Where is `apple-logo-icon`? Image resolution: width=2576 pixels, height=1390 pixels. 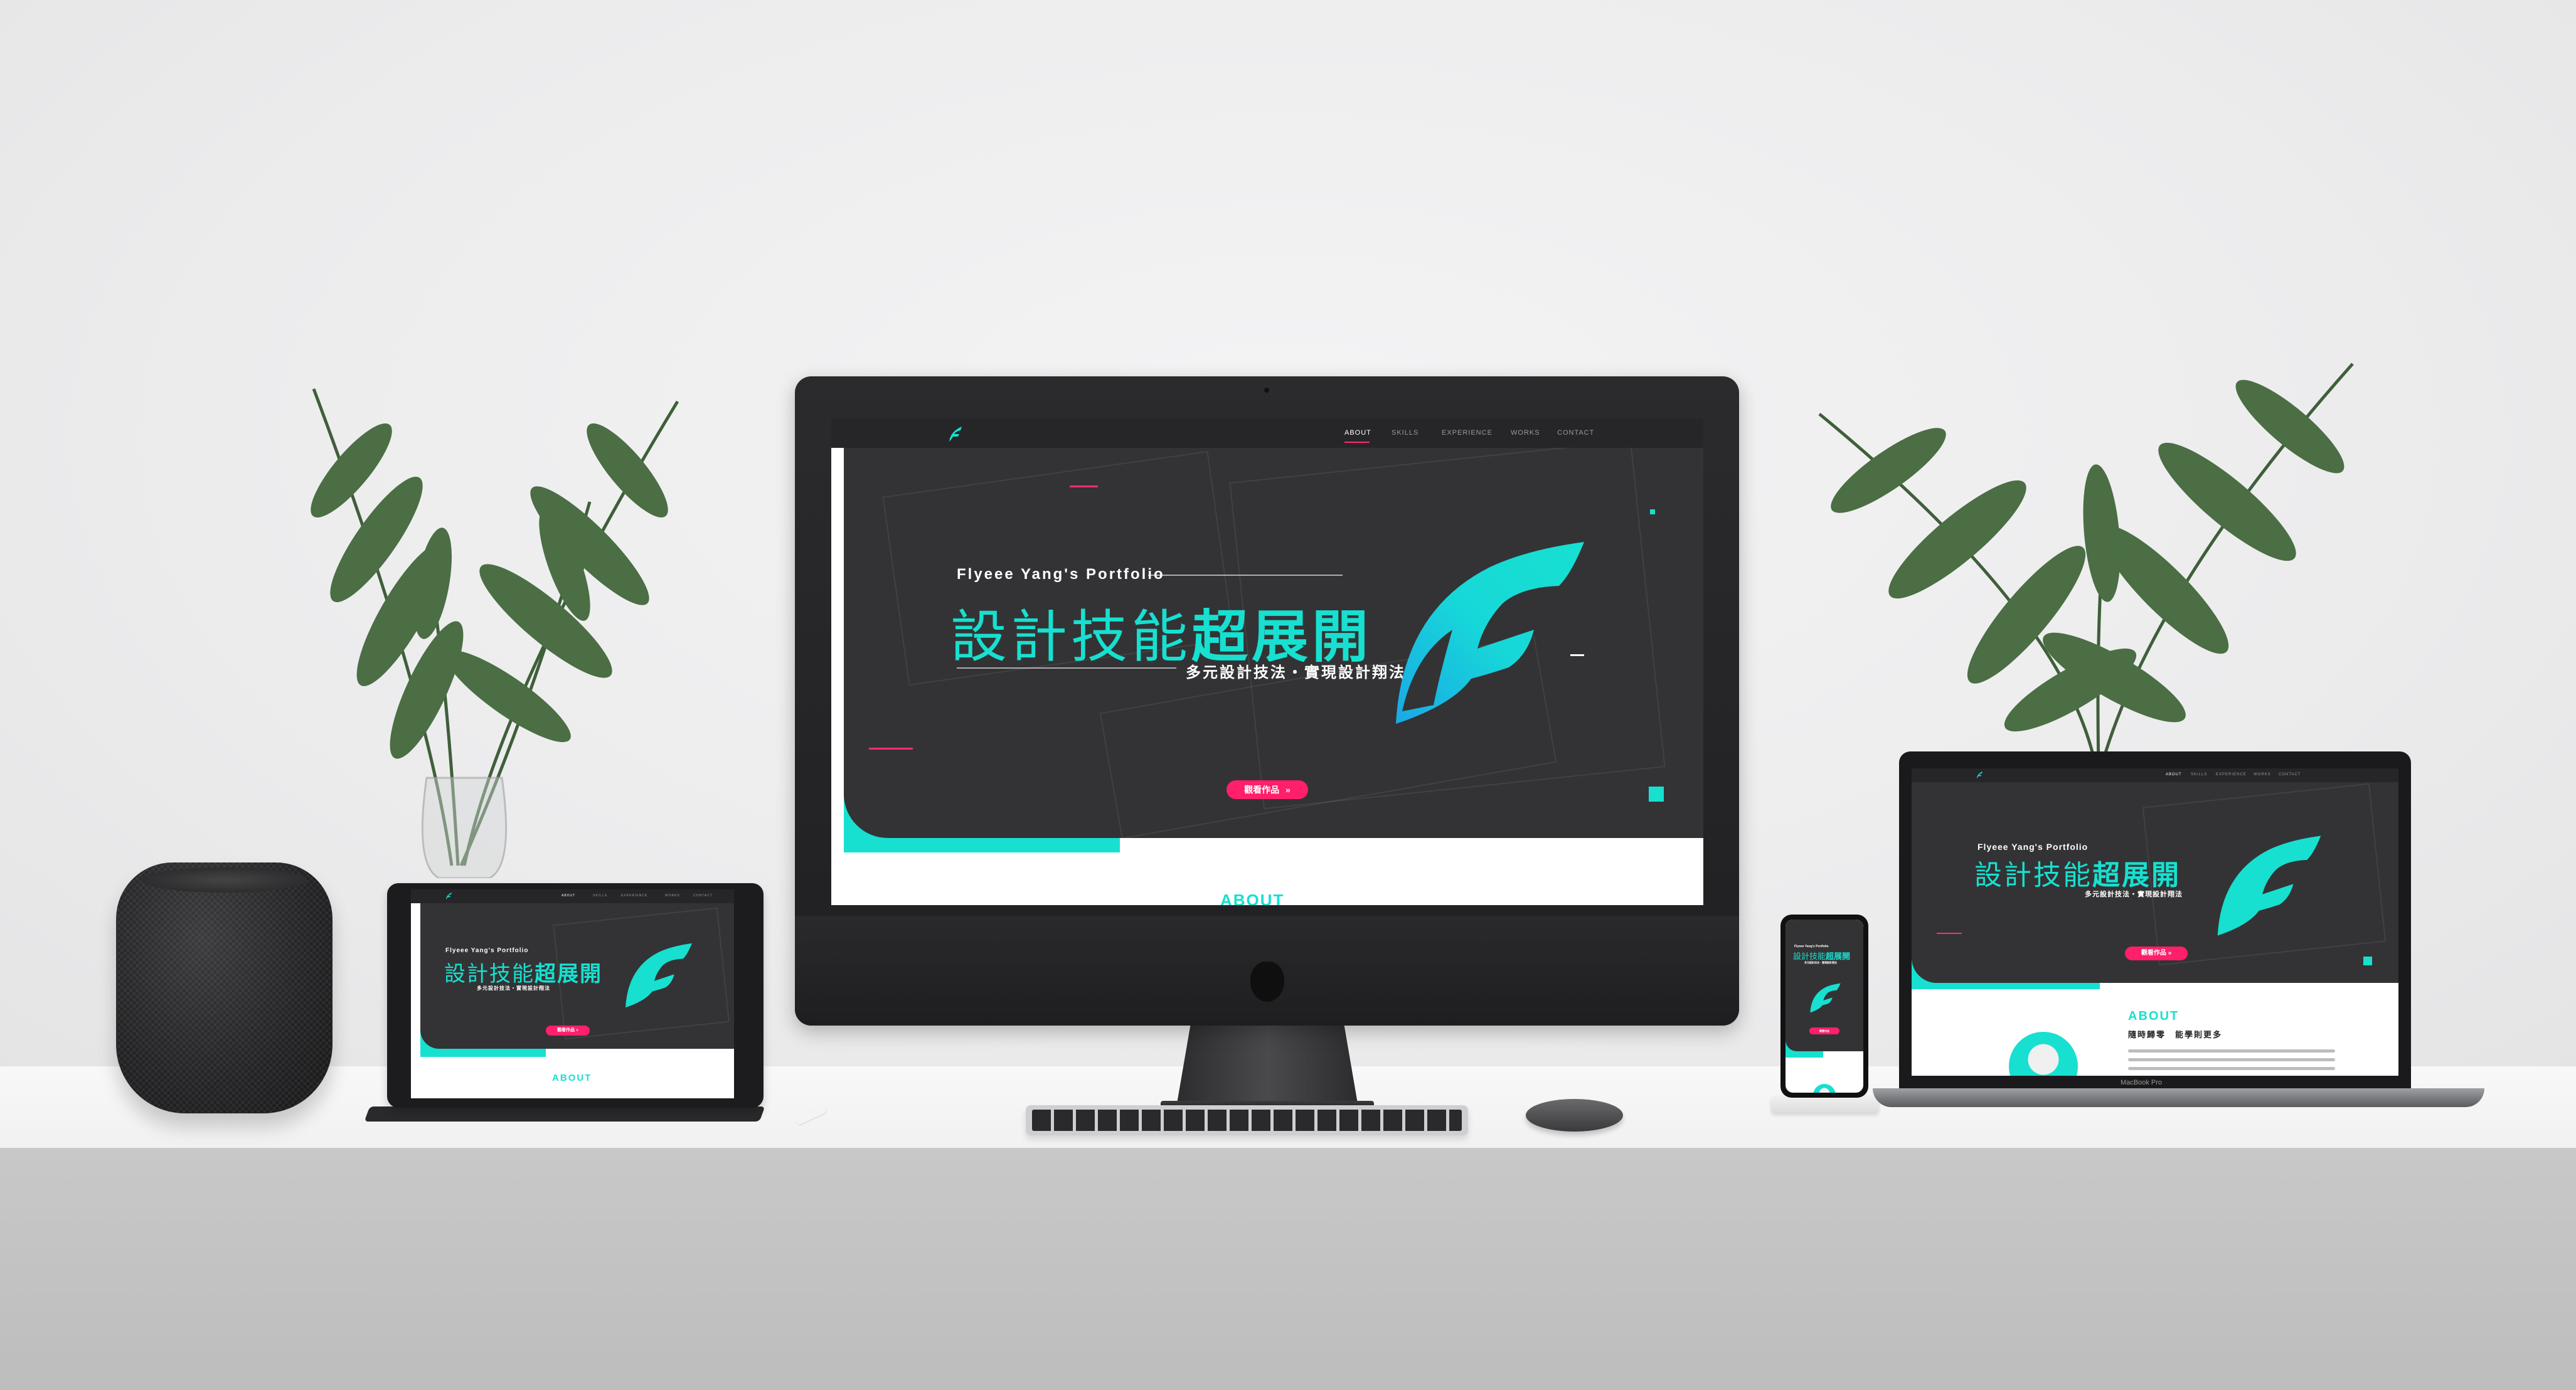
apple-logo-icon is located at coordinates (1267, 982).